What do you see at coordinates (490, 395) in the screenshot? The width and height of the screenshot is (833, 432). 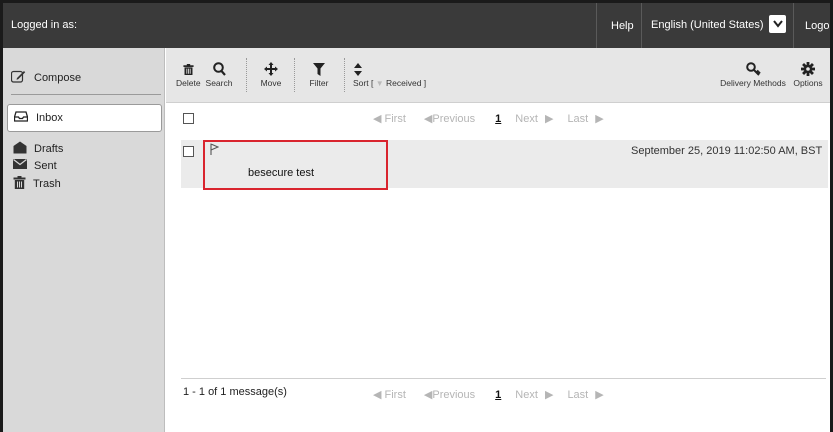 I see `pager-bottom: ◀ First ◀Previous 1 Next ▶ Last ▶` at bounding box center [490, 395].